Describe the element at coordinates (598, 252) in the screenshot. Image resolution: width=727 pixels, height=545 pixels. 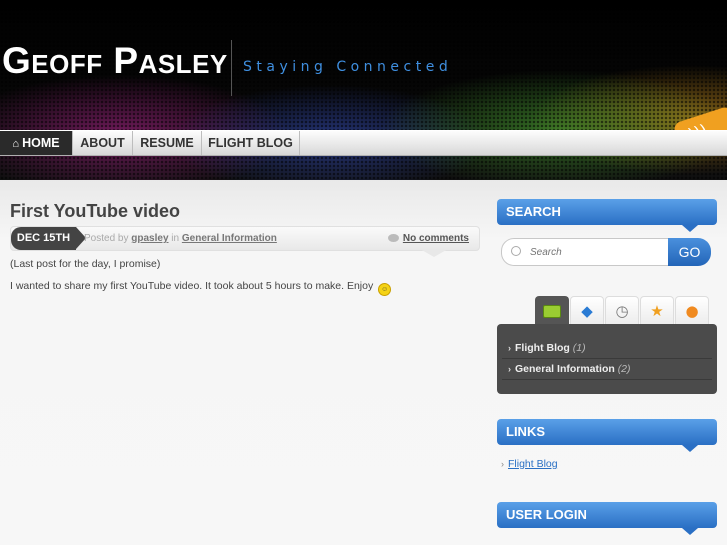
I see `search-input` at that location.